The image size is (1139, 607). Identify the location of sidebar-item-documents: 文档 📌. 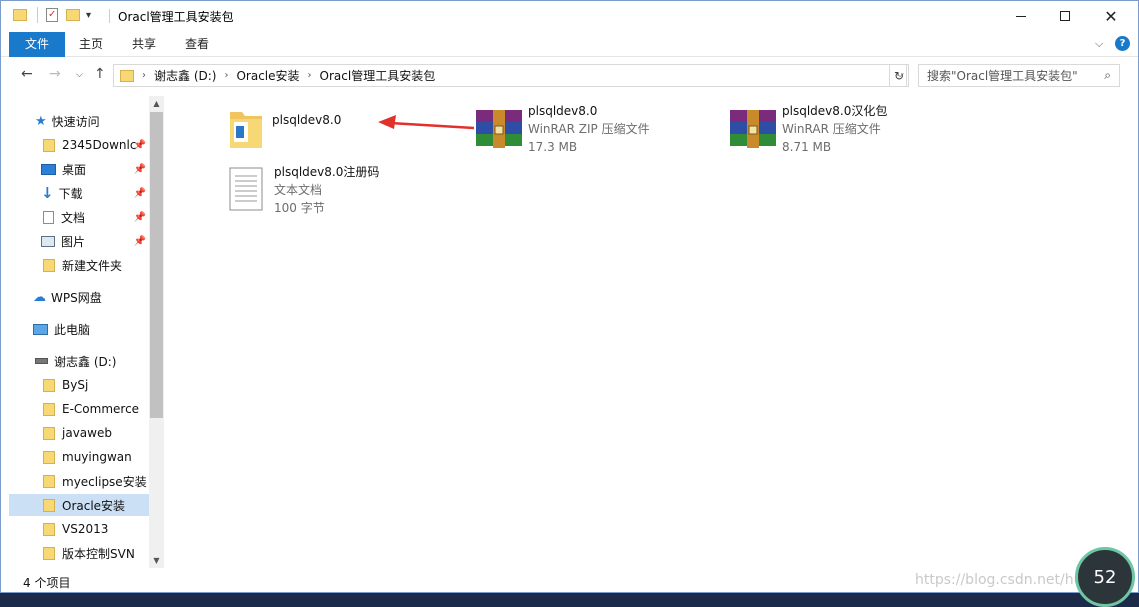
(79, 217).